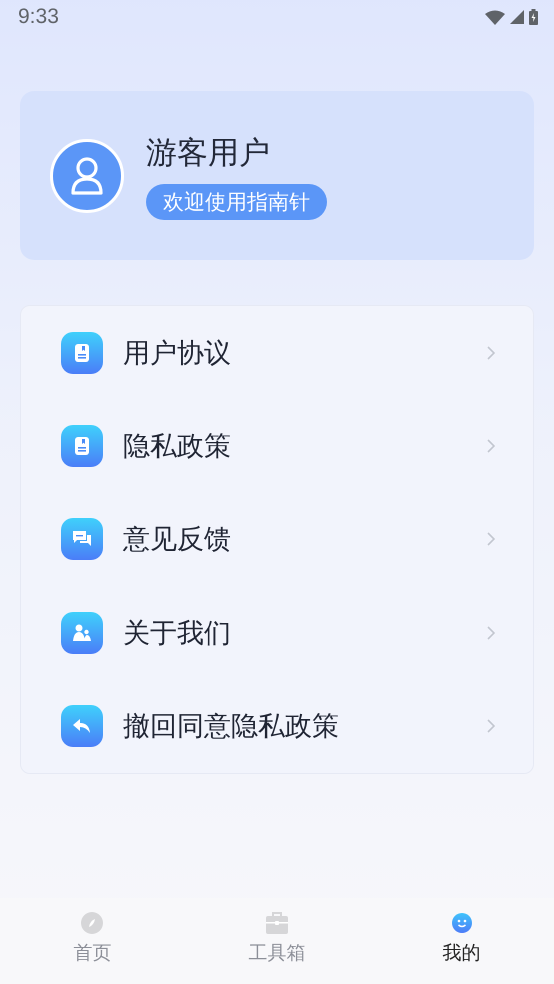 Image resolution: width=554 pixels, height=984 pixels. What do you see at coordinates (82, 726) in the screenshot?
I see `reply-arrow-icon` at bounding box center [82, 726].